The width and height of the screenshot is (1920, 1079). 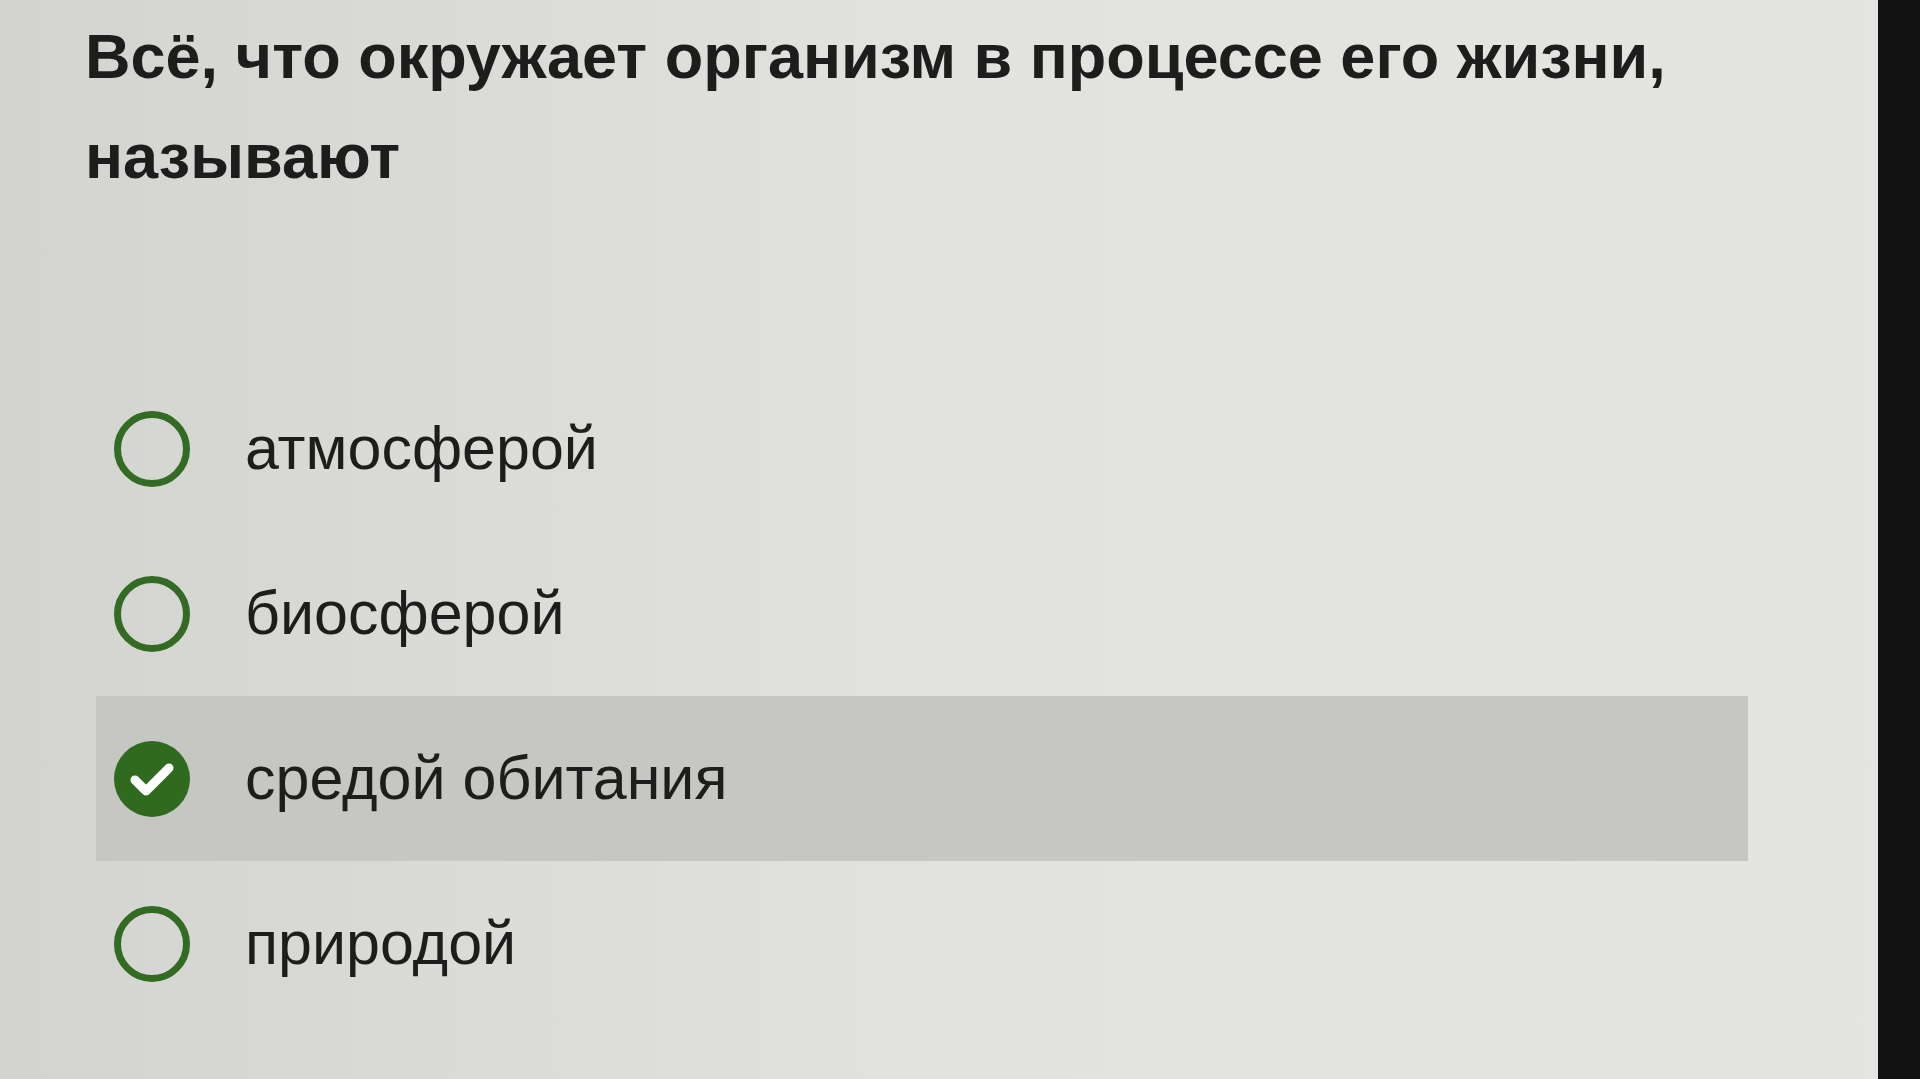 I want to click on question-text: Всё, что окружает организм в процессе его жизни, называют, so click(x=876, y=106).